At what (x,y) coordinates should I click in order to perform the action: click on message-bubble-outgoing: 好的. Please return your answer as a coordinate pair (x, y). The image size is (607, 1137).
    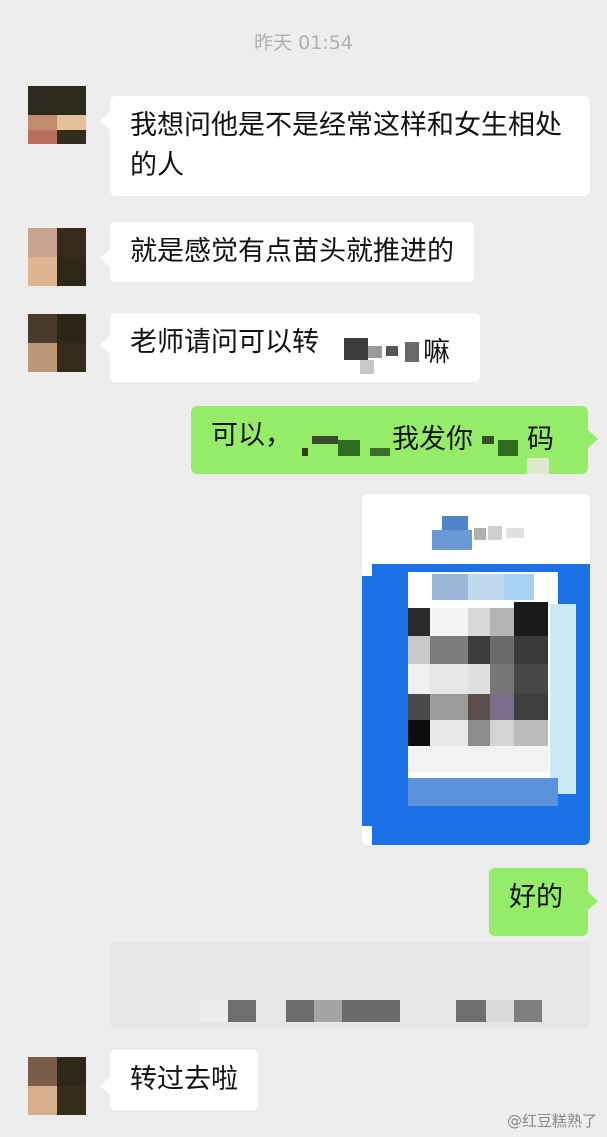
    Looking at the image, I should click on (538, 902).